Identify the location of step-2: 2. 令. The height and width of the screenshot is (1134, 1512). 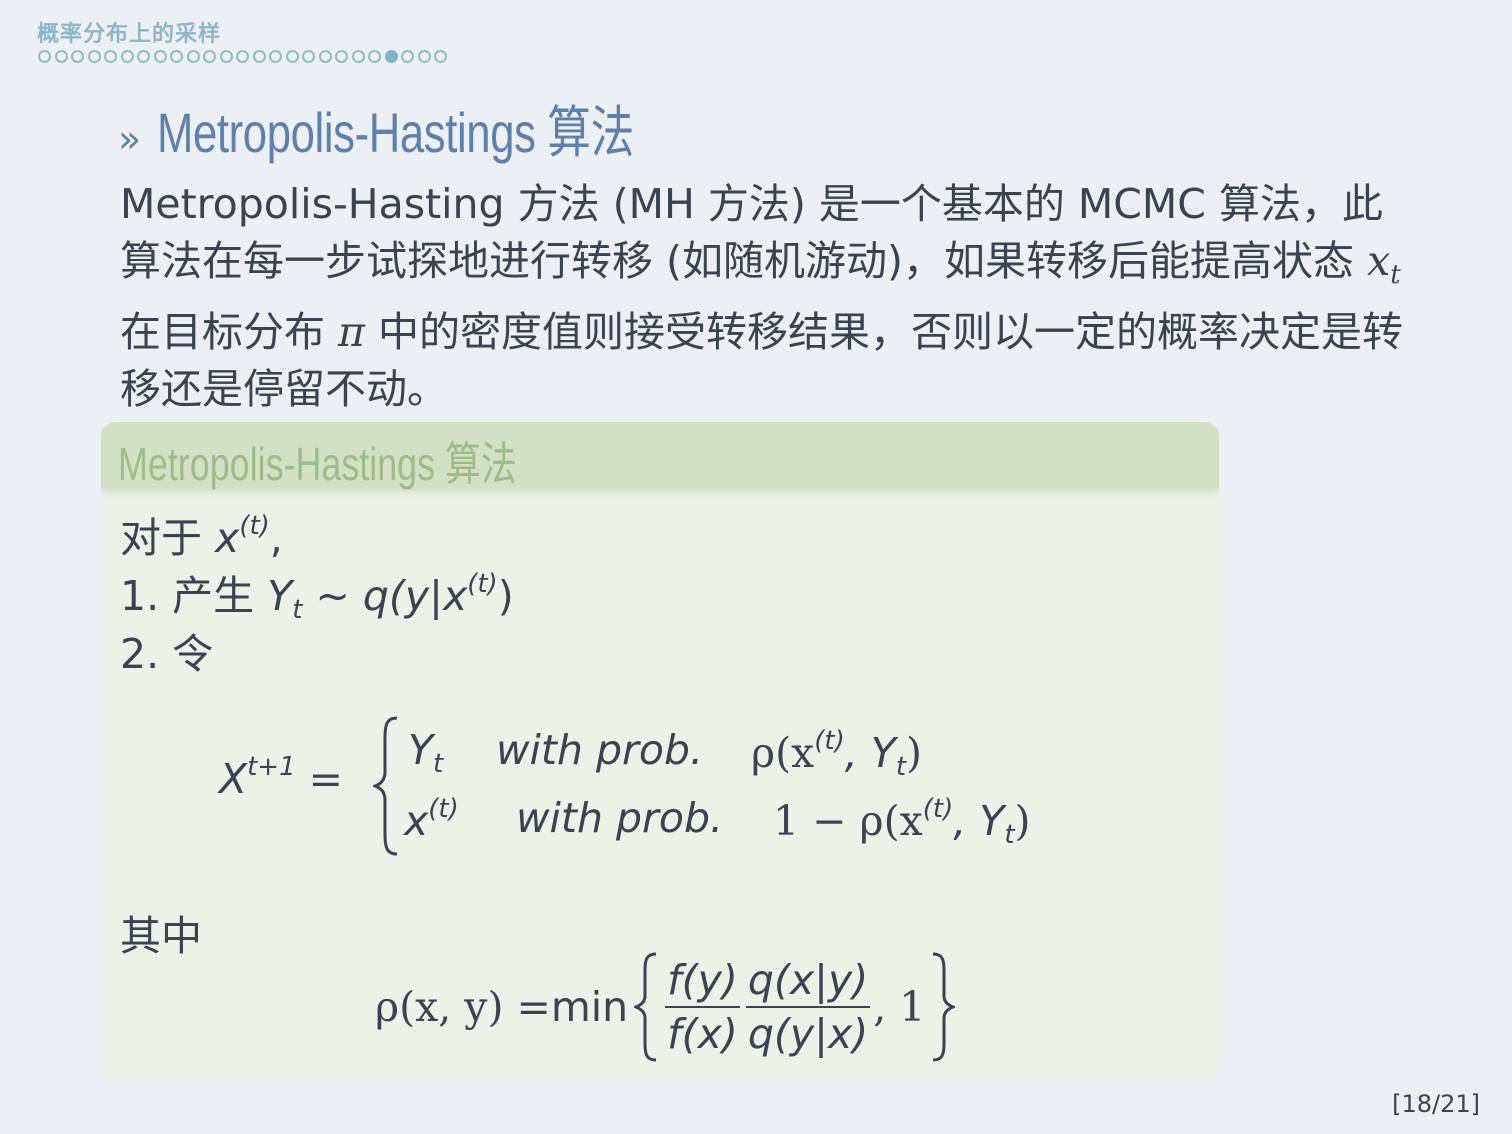
(167, 654).